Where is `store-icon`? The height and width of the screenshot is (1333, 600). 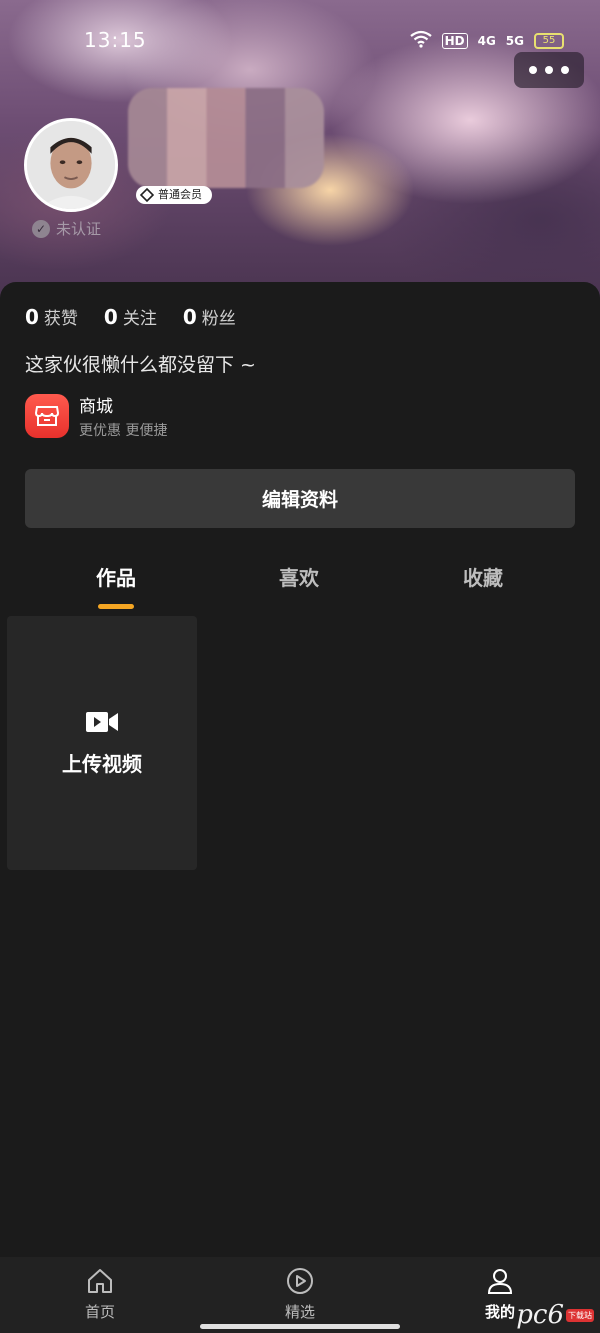 store-icon is located at coordinates (47, 416).